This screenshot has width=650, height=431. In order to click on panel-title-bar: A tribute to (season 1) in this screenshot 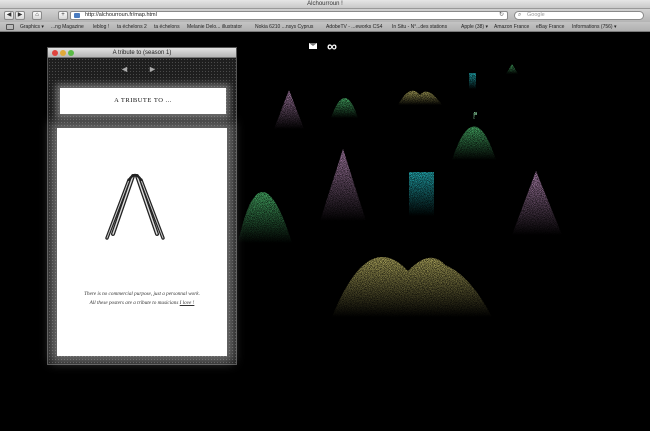, I will do `click(142, 53)`.